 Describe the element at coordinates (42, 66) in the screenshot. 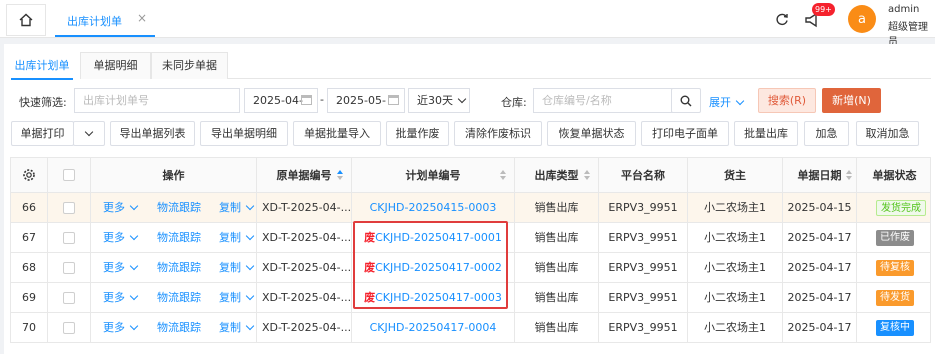

I see `tab-outbound-plan-list: 出库计划单` at that location.